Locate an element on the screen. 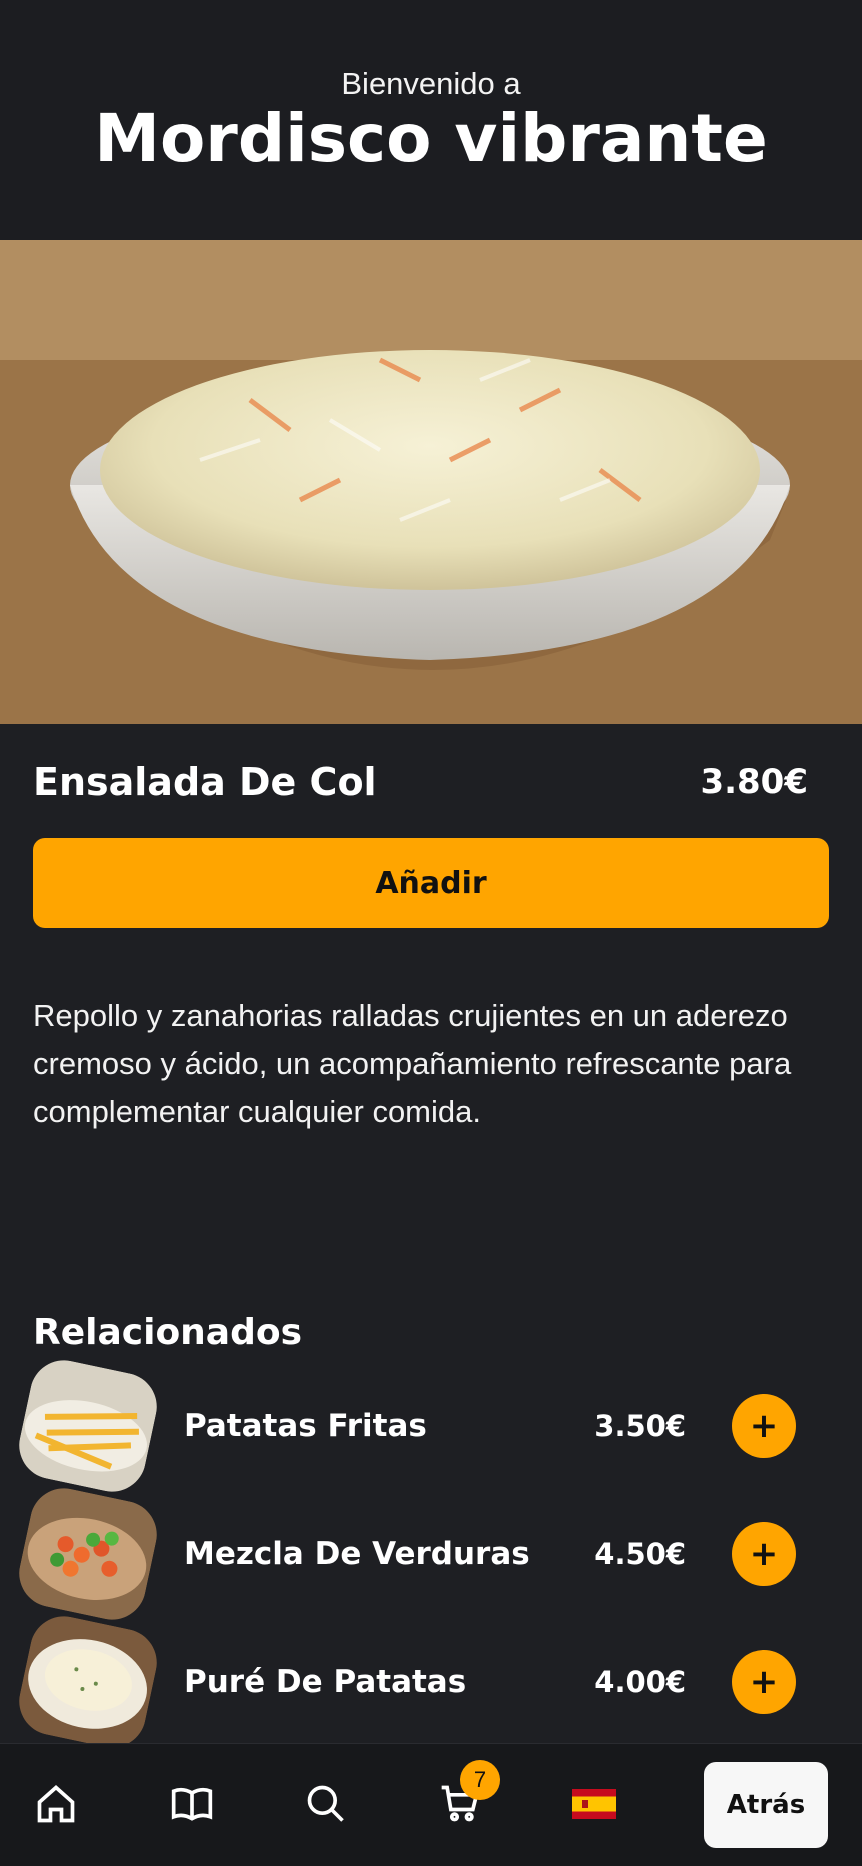  add-to-cart-button: Añadir is located at coordinates (431, 883).